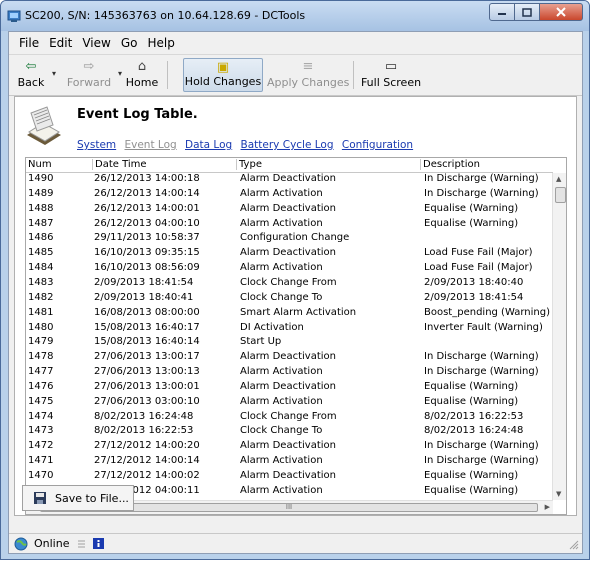 This screenshot has width=592, height=562. Describe the element at coordinates (474, 297) in the screenshot. I see `cell-description: 2/09/2013 18:41:54` at that location.